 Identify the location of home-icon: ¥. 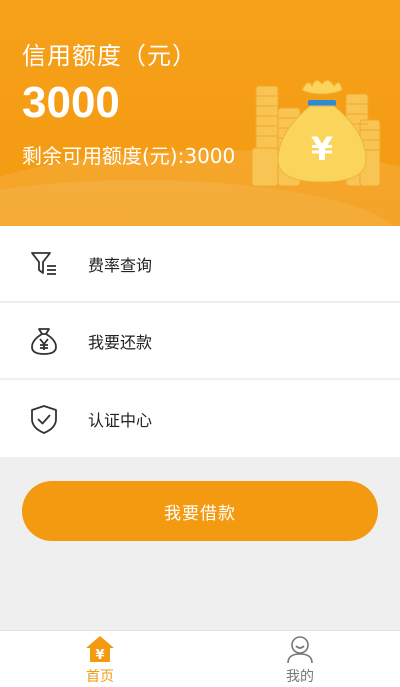
(100, 649).